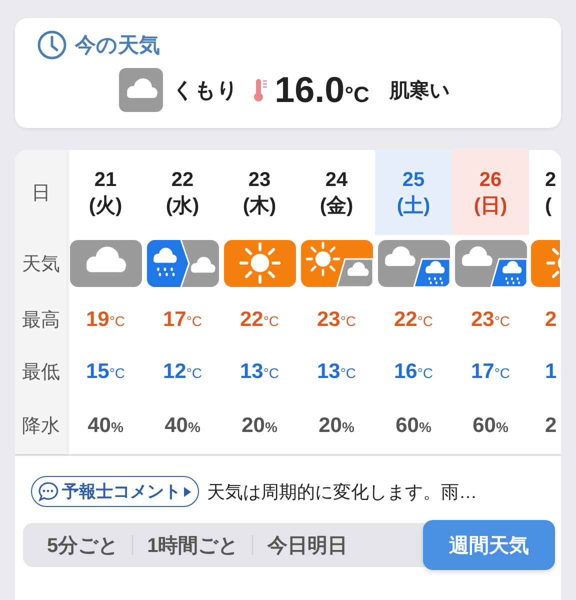  Describe the element at coordinates (490, 192) in the screenshot. I see `date-header: 26 (日)` at that location.